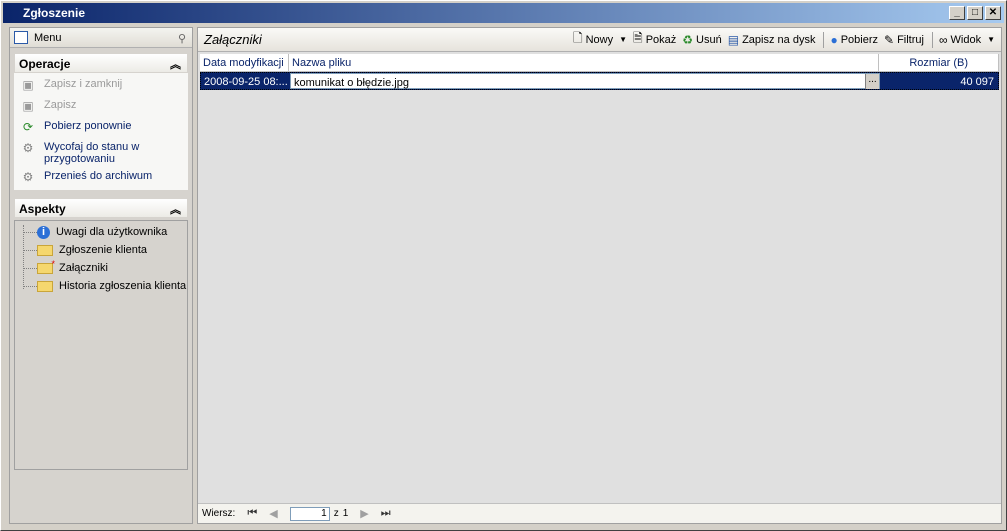 The width and height of the screenshot is (1007, 531). I want to click on aspects-title: Aspekty, so click(42, 209).